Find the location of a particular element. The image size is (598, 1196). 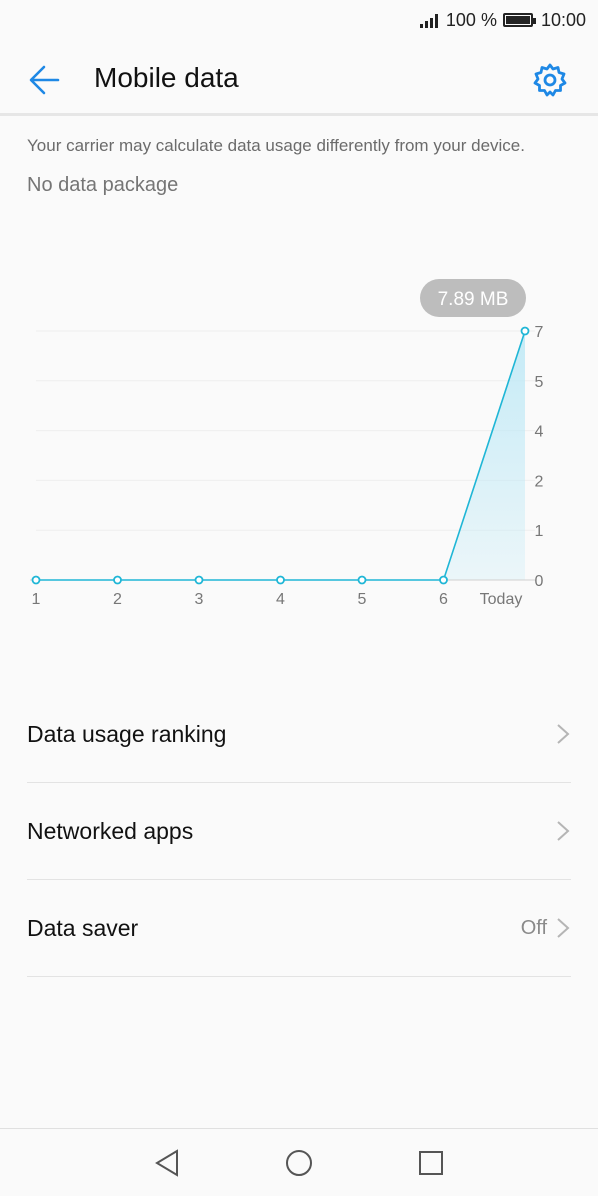

x-tick-label: Today is located at coordinates (501, 599).